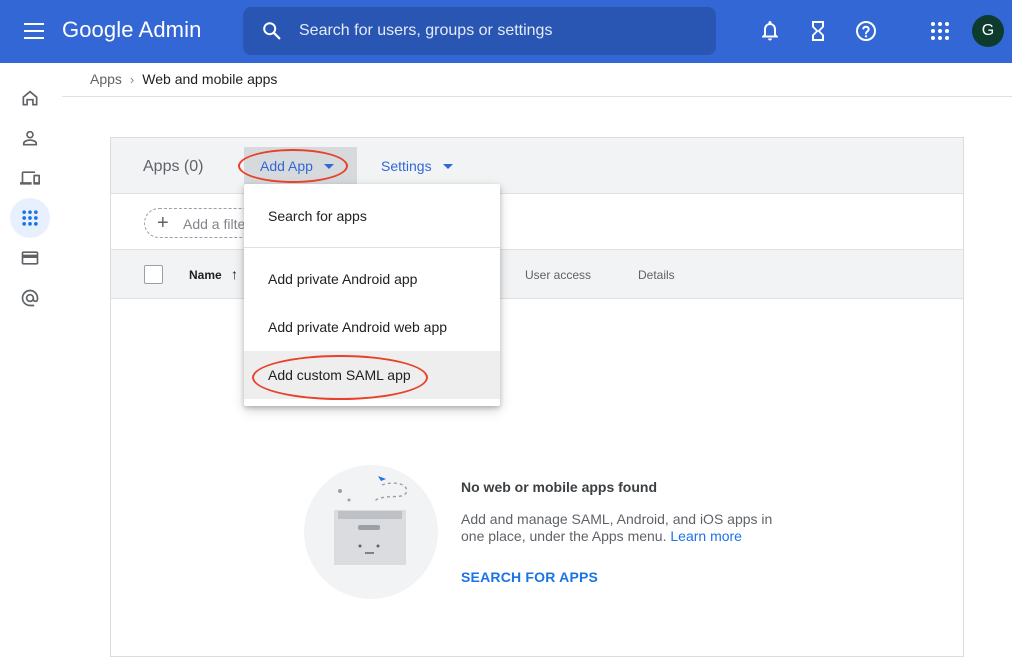  Describe the element at coordinates (34, 31) in the screenshot. I see `menu-icon` at that location.